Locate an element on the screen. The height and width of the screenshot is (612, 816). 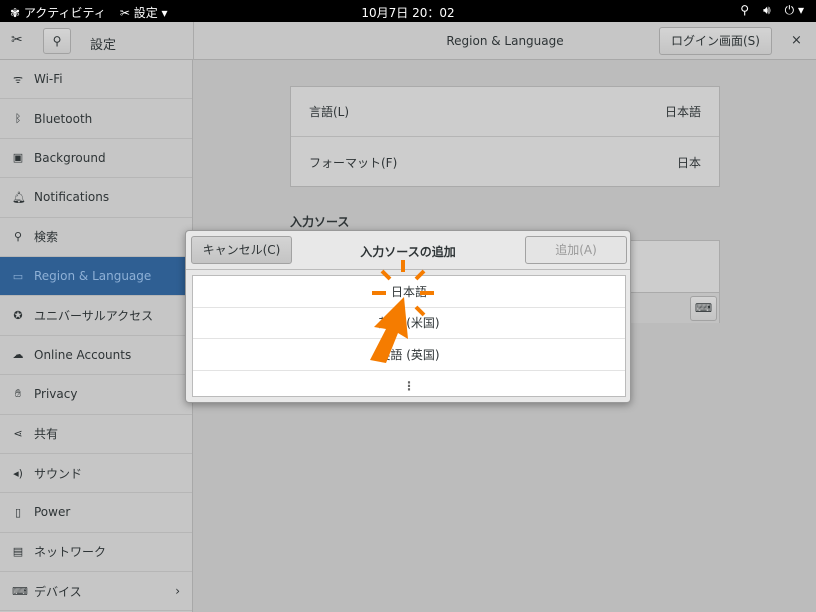
network-icon: ▤ is located at coordinates (18, 552).